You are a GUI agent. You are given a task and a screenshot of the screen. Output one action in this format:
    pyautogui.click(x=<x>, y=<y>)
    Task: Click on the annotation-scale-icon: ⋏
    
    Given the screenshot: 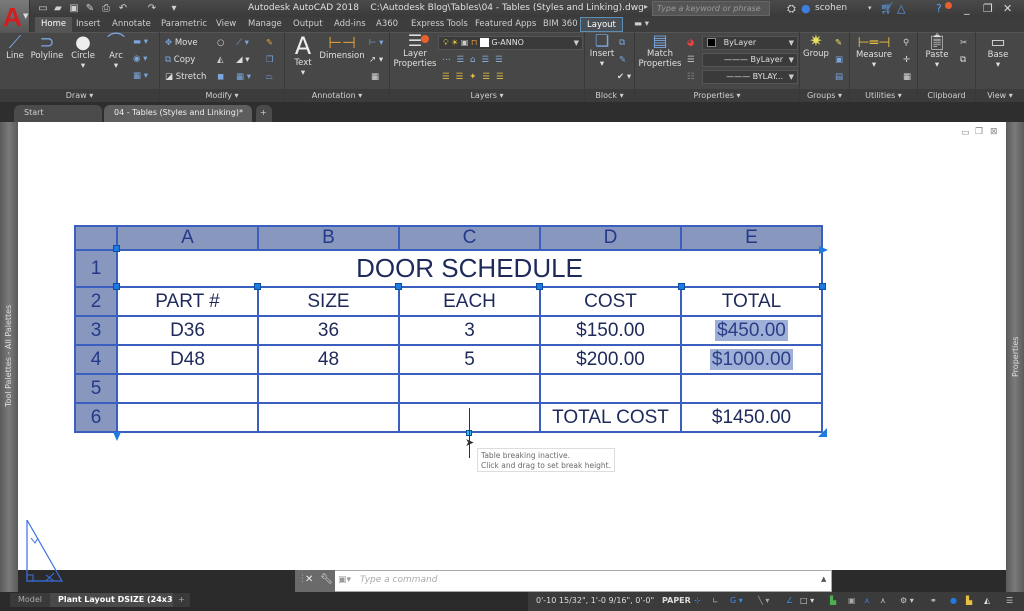 What is the action you would take?
    pyautogui.click(x=883, y=601)
    